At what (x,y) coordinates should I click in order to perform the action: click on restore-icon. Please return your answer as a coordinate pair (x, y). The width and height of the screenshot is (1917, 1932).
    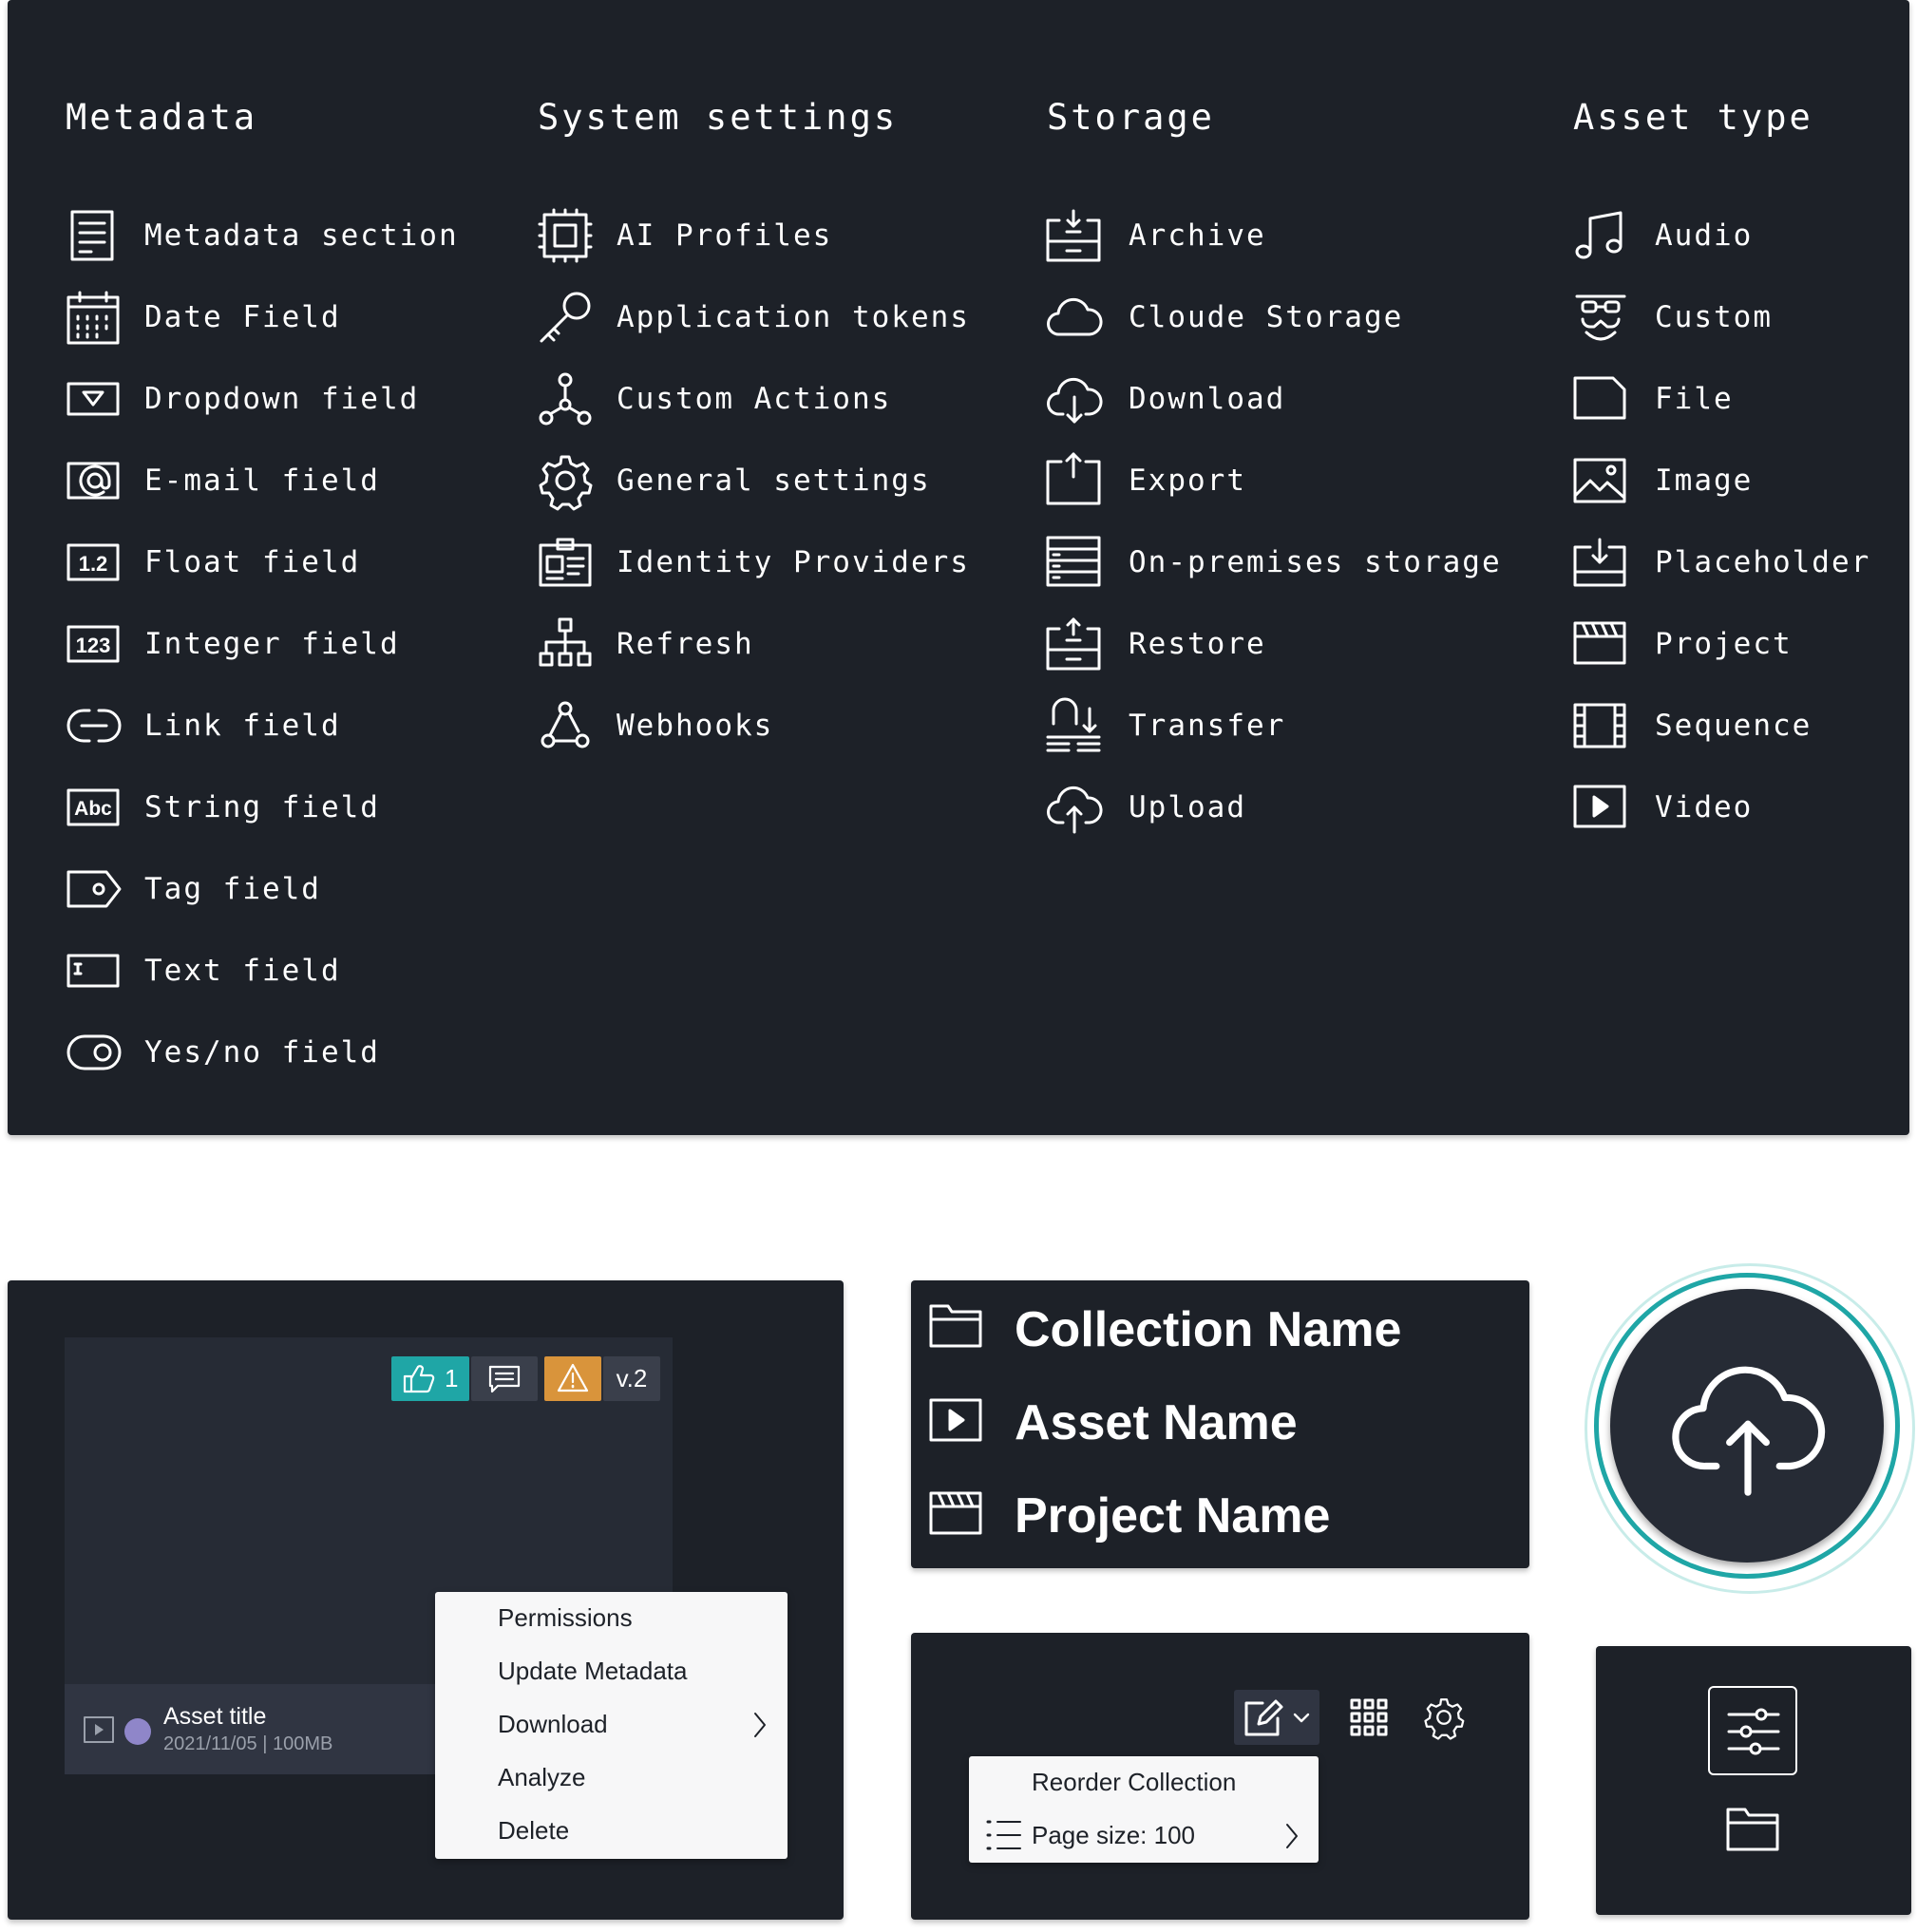
    Looking at the image, I should click on (1073, 644).